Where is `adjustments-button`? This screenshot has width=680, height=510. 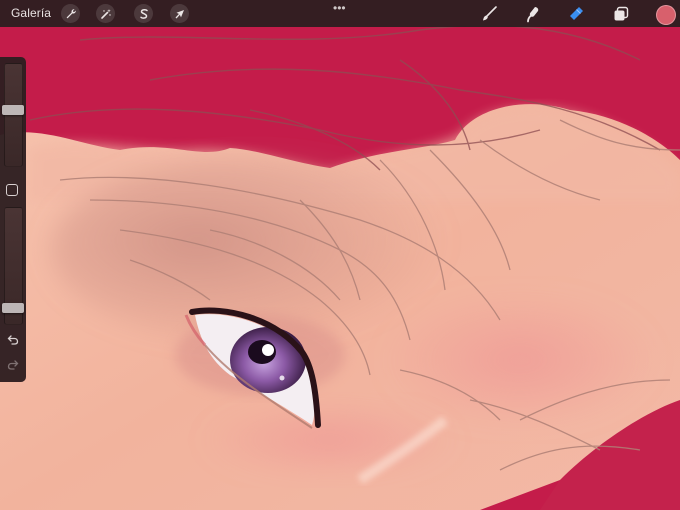
adjustments-button is located at coordinates (105, 13).